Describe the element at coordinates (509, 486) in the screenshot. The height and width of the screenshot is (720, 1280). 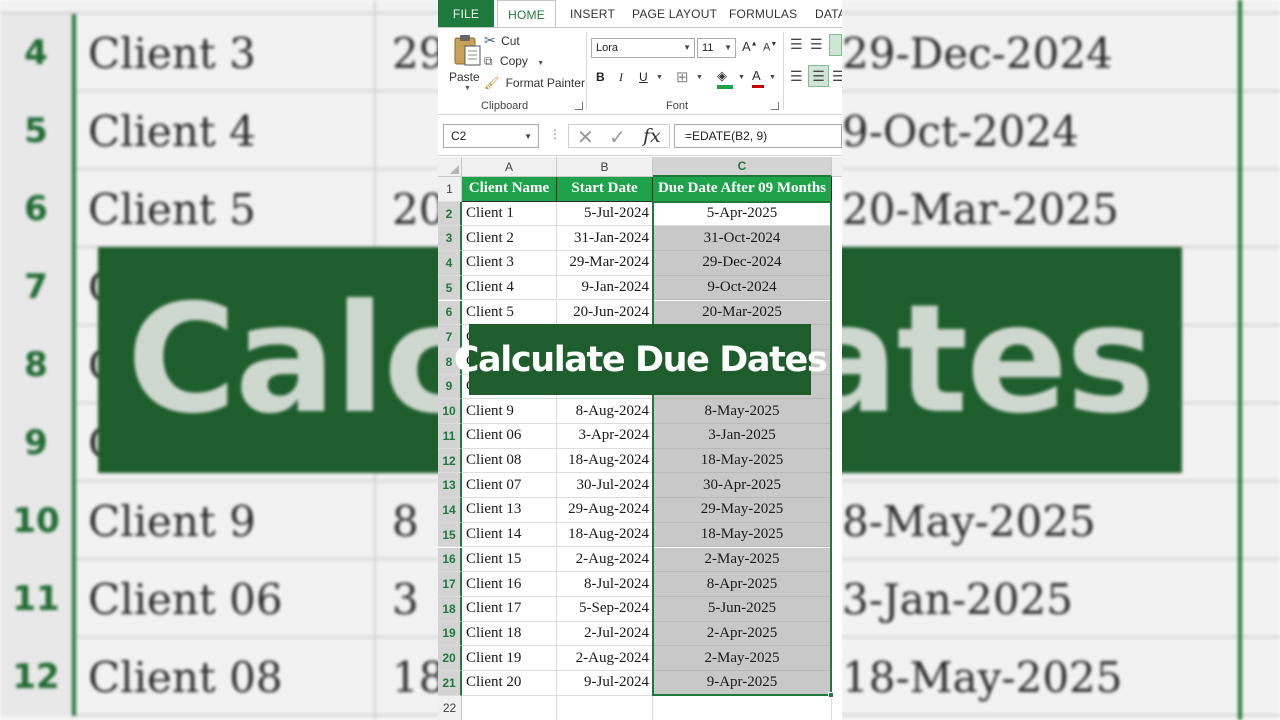
I see `client-name-cell: Client 07` at that location.